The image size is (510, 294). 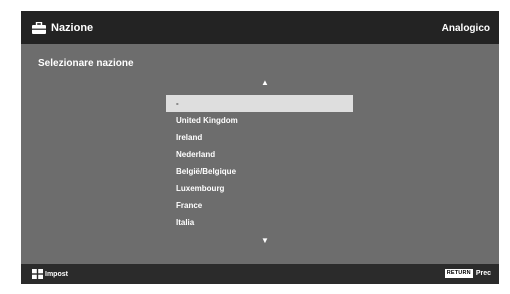 I want to click on toolbox-icon, so click(x=39, y=28).